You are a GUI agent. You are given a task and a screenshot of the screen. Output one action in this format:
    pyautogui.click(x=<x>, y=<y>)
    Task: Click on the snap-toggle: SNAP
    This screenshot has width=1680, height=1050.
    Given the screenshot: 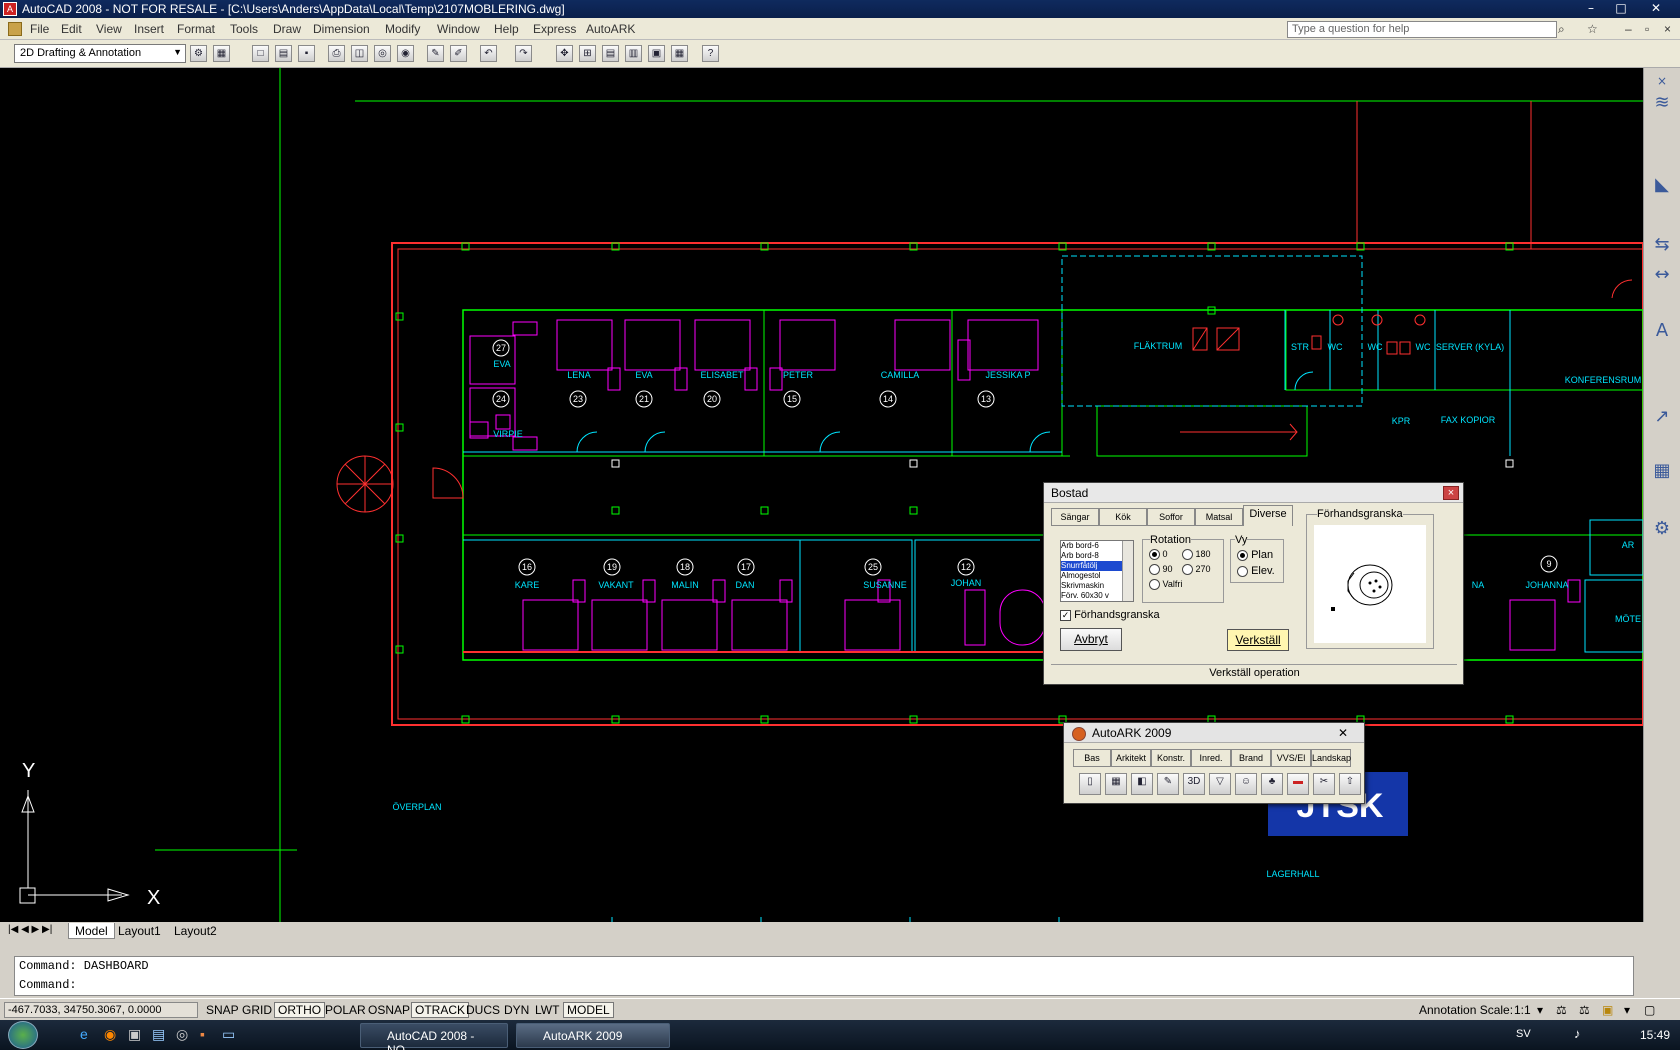 What is the action you would take?
    pyautogui.click(x=222, y=1010)
    